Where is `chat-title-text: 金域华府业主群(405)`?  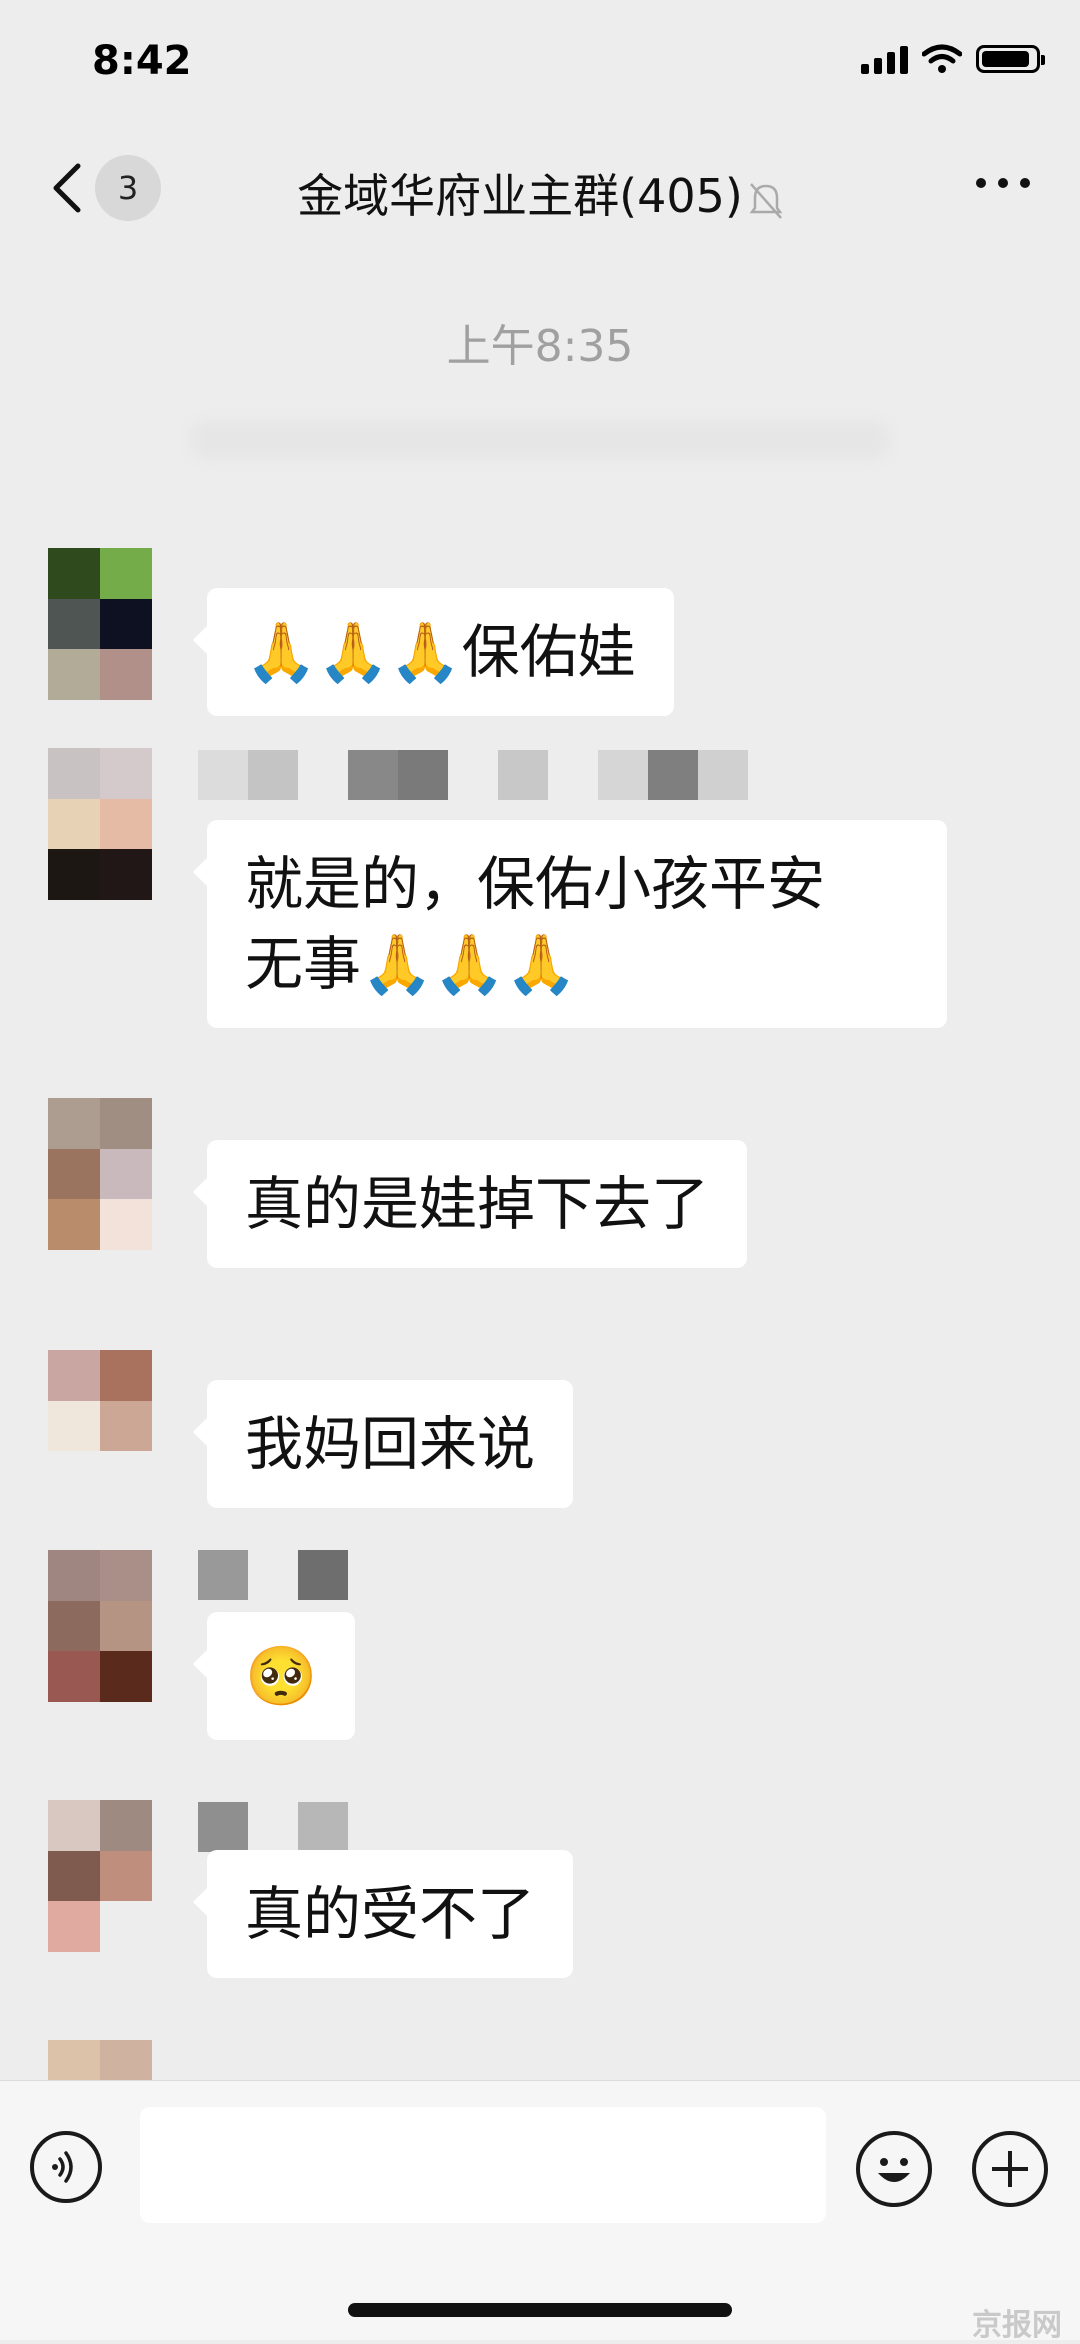 chat-title-text: 金域华府业主群(405) is located at coordinates (520, 196).